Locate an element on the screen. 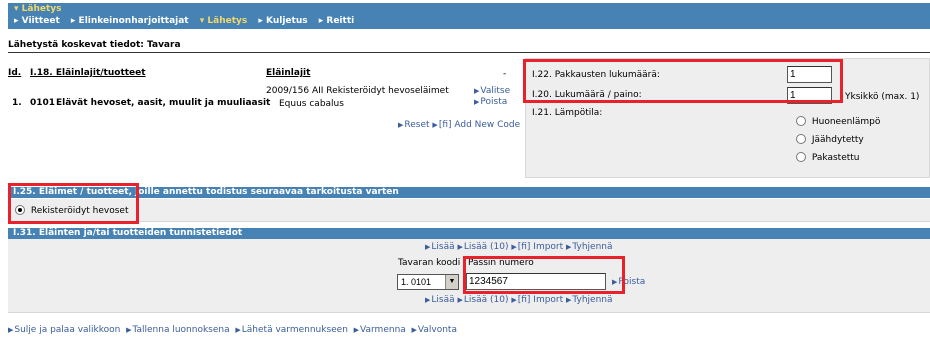 This screenshot has height=338, width=930. temp-option-room: Huoneenlämpö is located at coordinates (838, 121).